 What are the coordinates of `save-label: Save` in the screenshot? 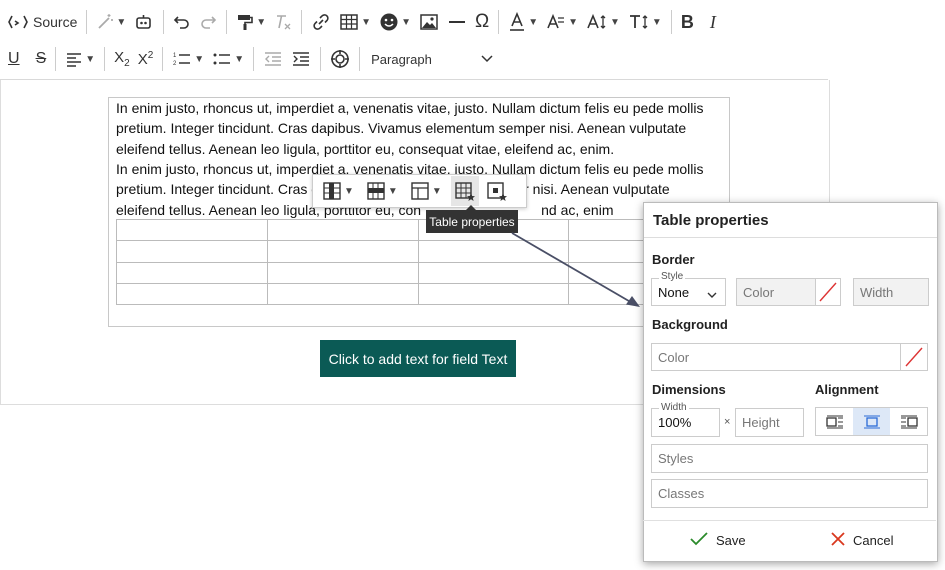 It's located at (731, 540).